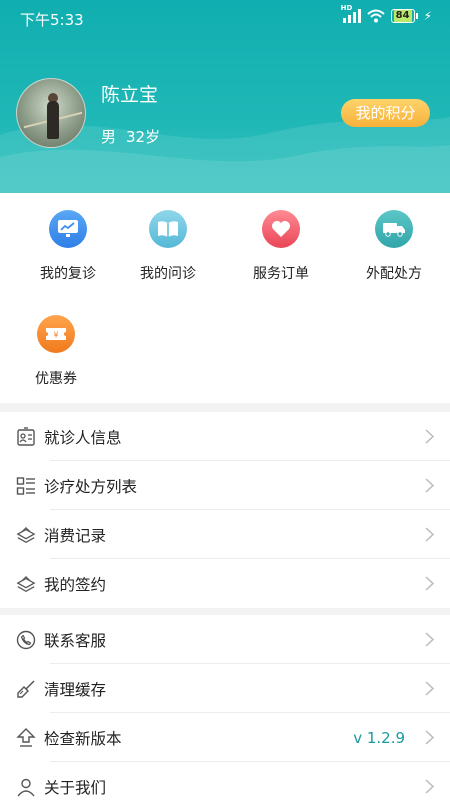 Image resolution: width=450 pixels, height=800 pixels. What do you see at coordinates (75, 689) in the screenshot?
I see `menu-item-label: 清理缓存` at bounding box center [75, 689].